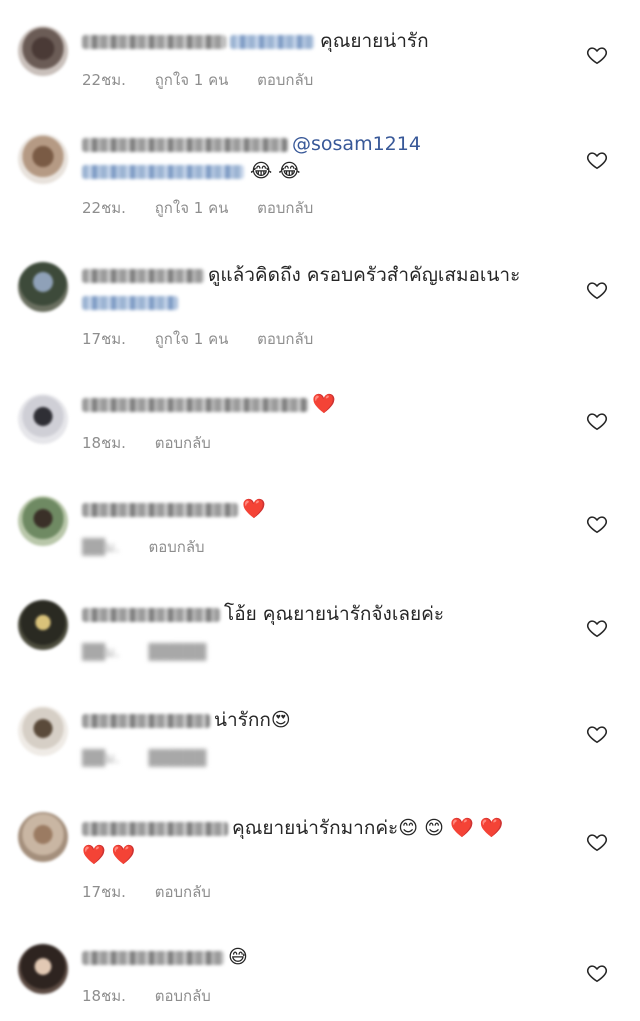  Describe the element at coordinates (356, 144) in the screenshot. I see `mention-link: @sosam1214` at that location.